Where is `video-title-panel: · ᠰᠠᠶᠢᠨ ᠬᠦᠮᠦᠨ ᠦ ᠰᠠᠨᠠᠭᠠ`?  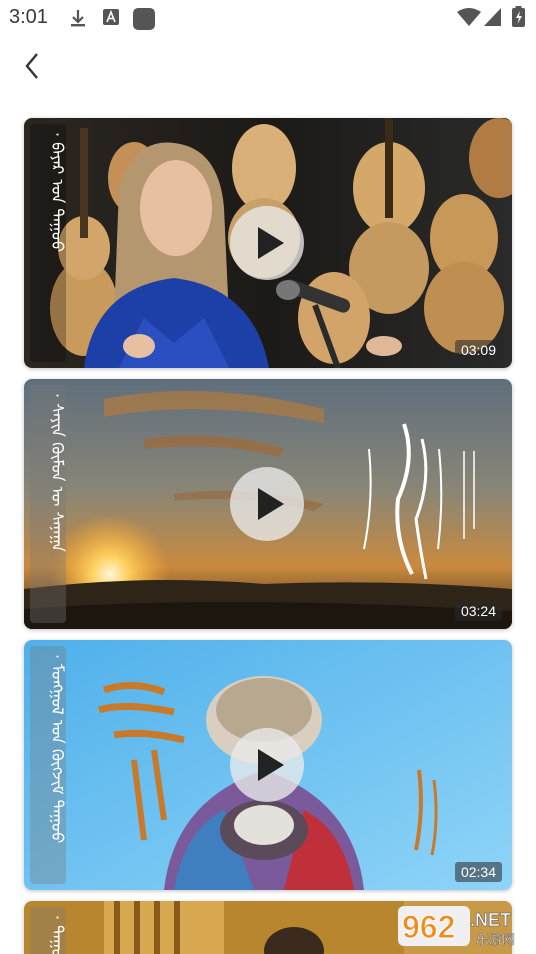
video-title-panel: · ᠰᠠᠶᠢᠨ ᠬᠦᠮᠦᠨ ᠦ ᠰᠠᠨᠠᠭᠠ is located at coordinates (48, 504).